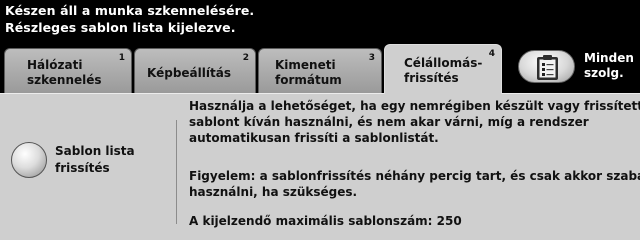 Image resolution: width=640 pixels, height=240 pixels. I want to click on tab-number: 1, so click(121, 58).